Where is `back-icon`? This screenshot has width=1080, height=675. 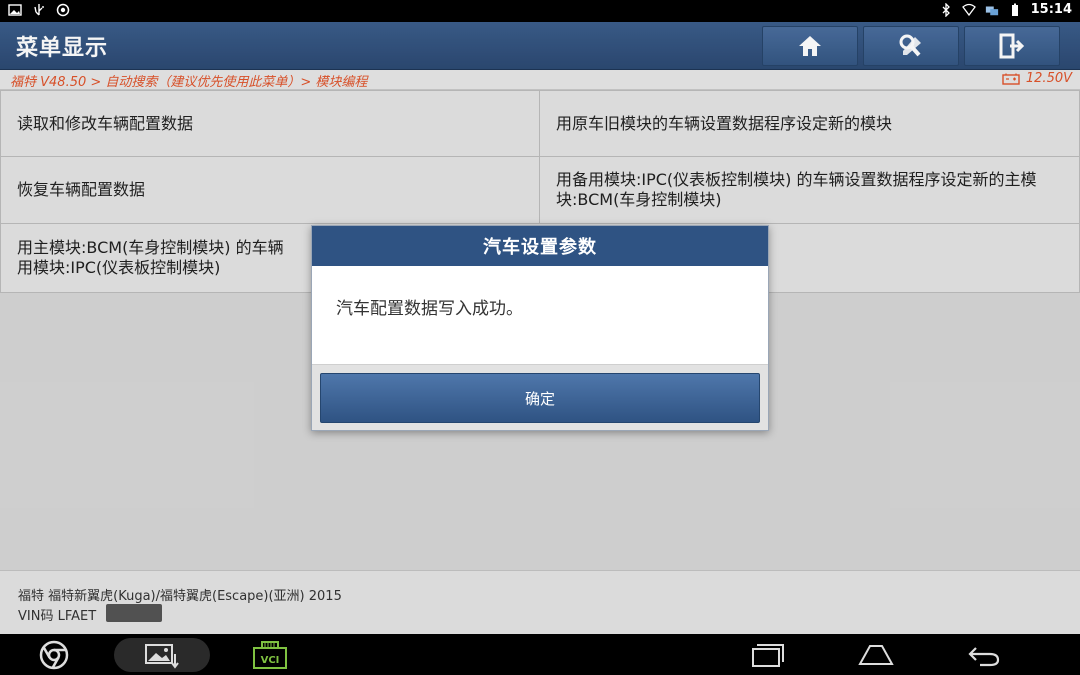
back-icon is located at coordinates (984, 657).